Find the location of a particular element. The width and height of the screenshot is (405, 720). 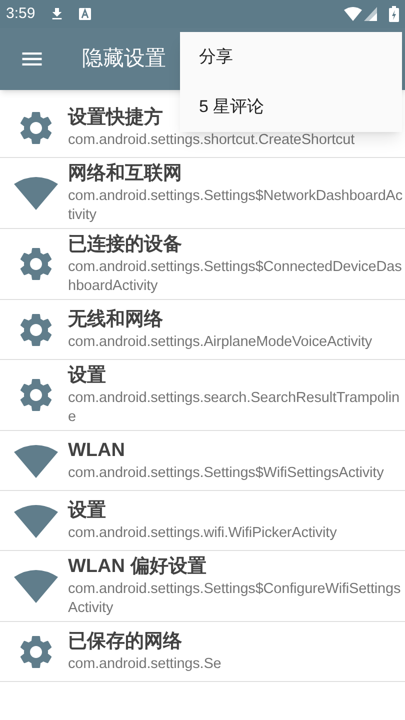

toolbar-title: 隐藏设置 is located at coordinates (124, 59).